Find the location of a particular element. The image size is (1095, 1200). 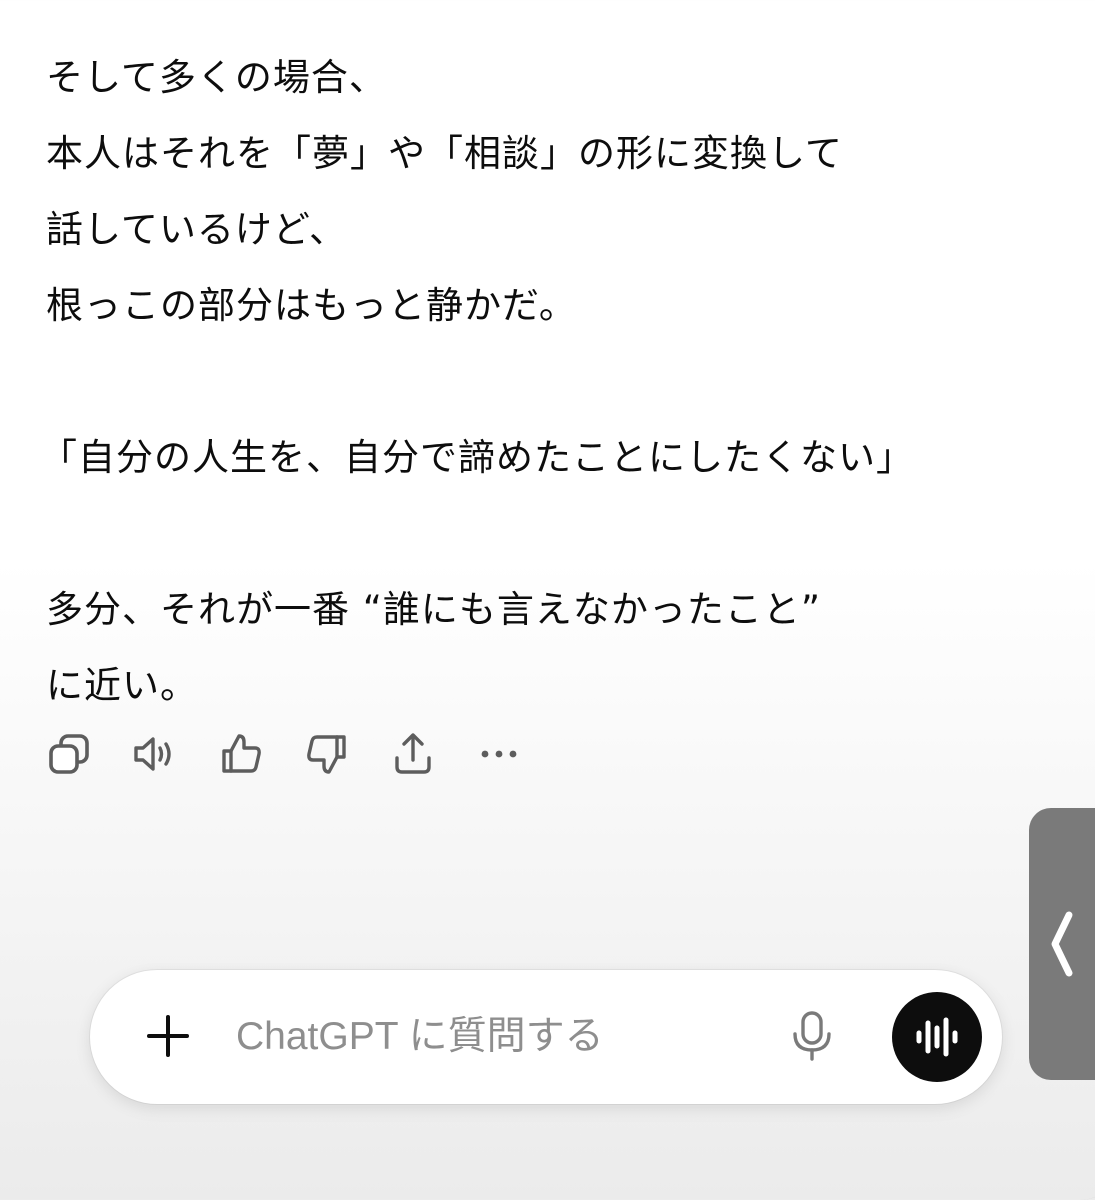

share-button is located at coordinates (413, 754).